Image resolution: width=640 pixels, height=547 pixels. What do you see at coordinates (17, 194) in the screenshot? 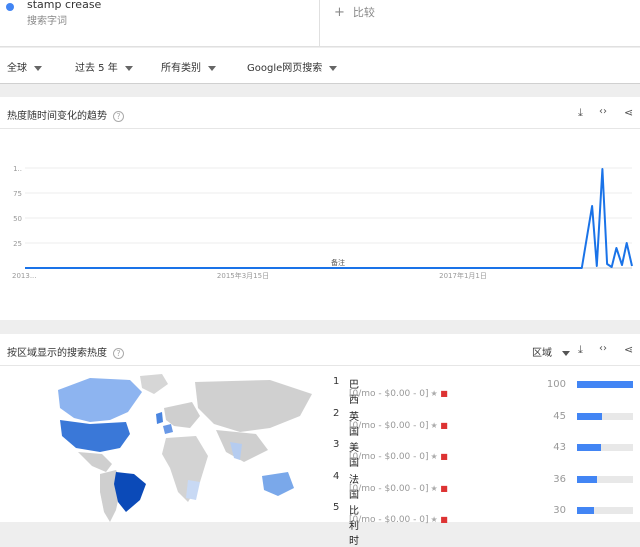
I see `y-tick-label: 75` at bounding box center [17, 194].